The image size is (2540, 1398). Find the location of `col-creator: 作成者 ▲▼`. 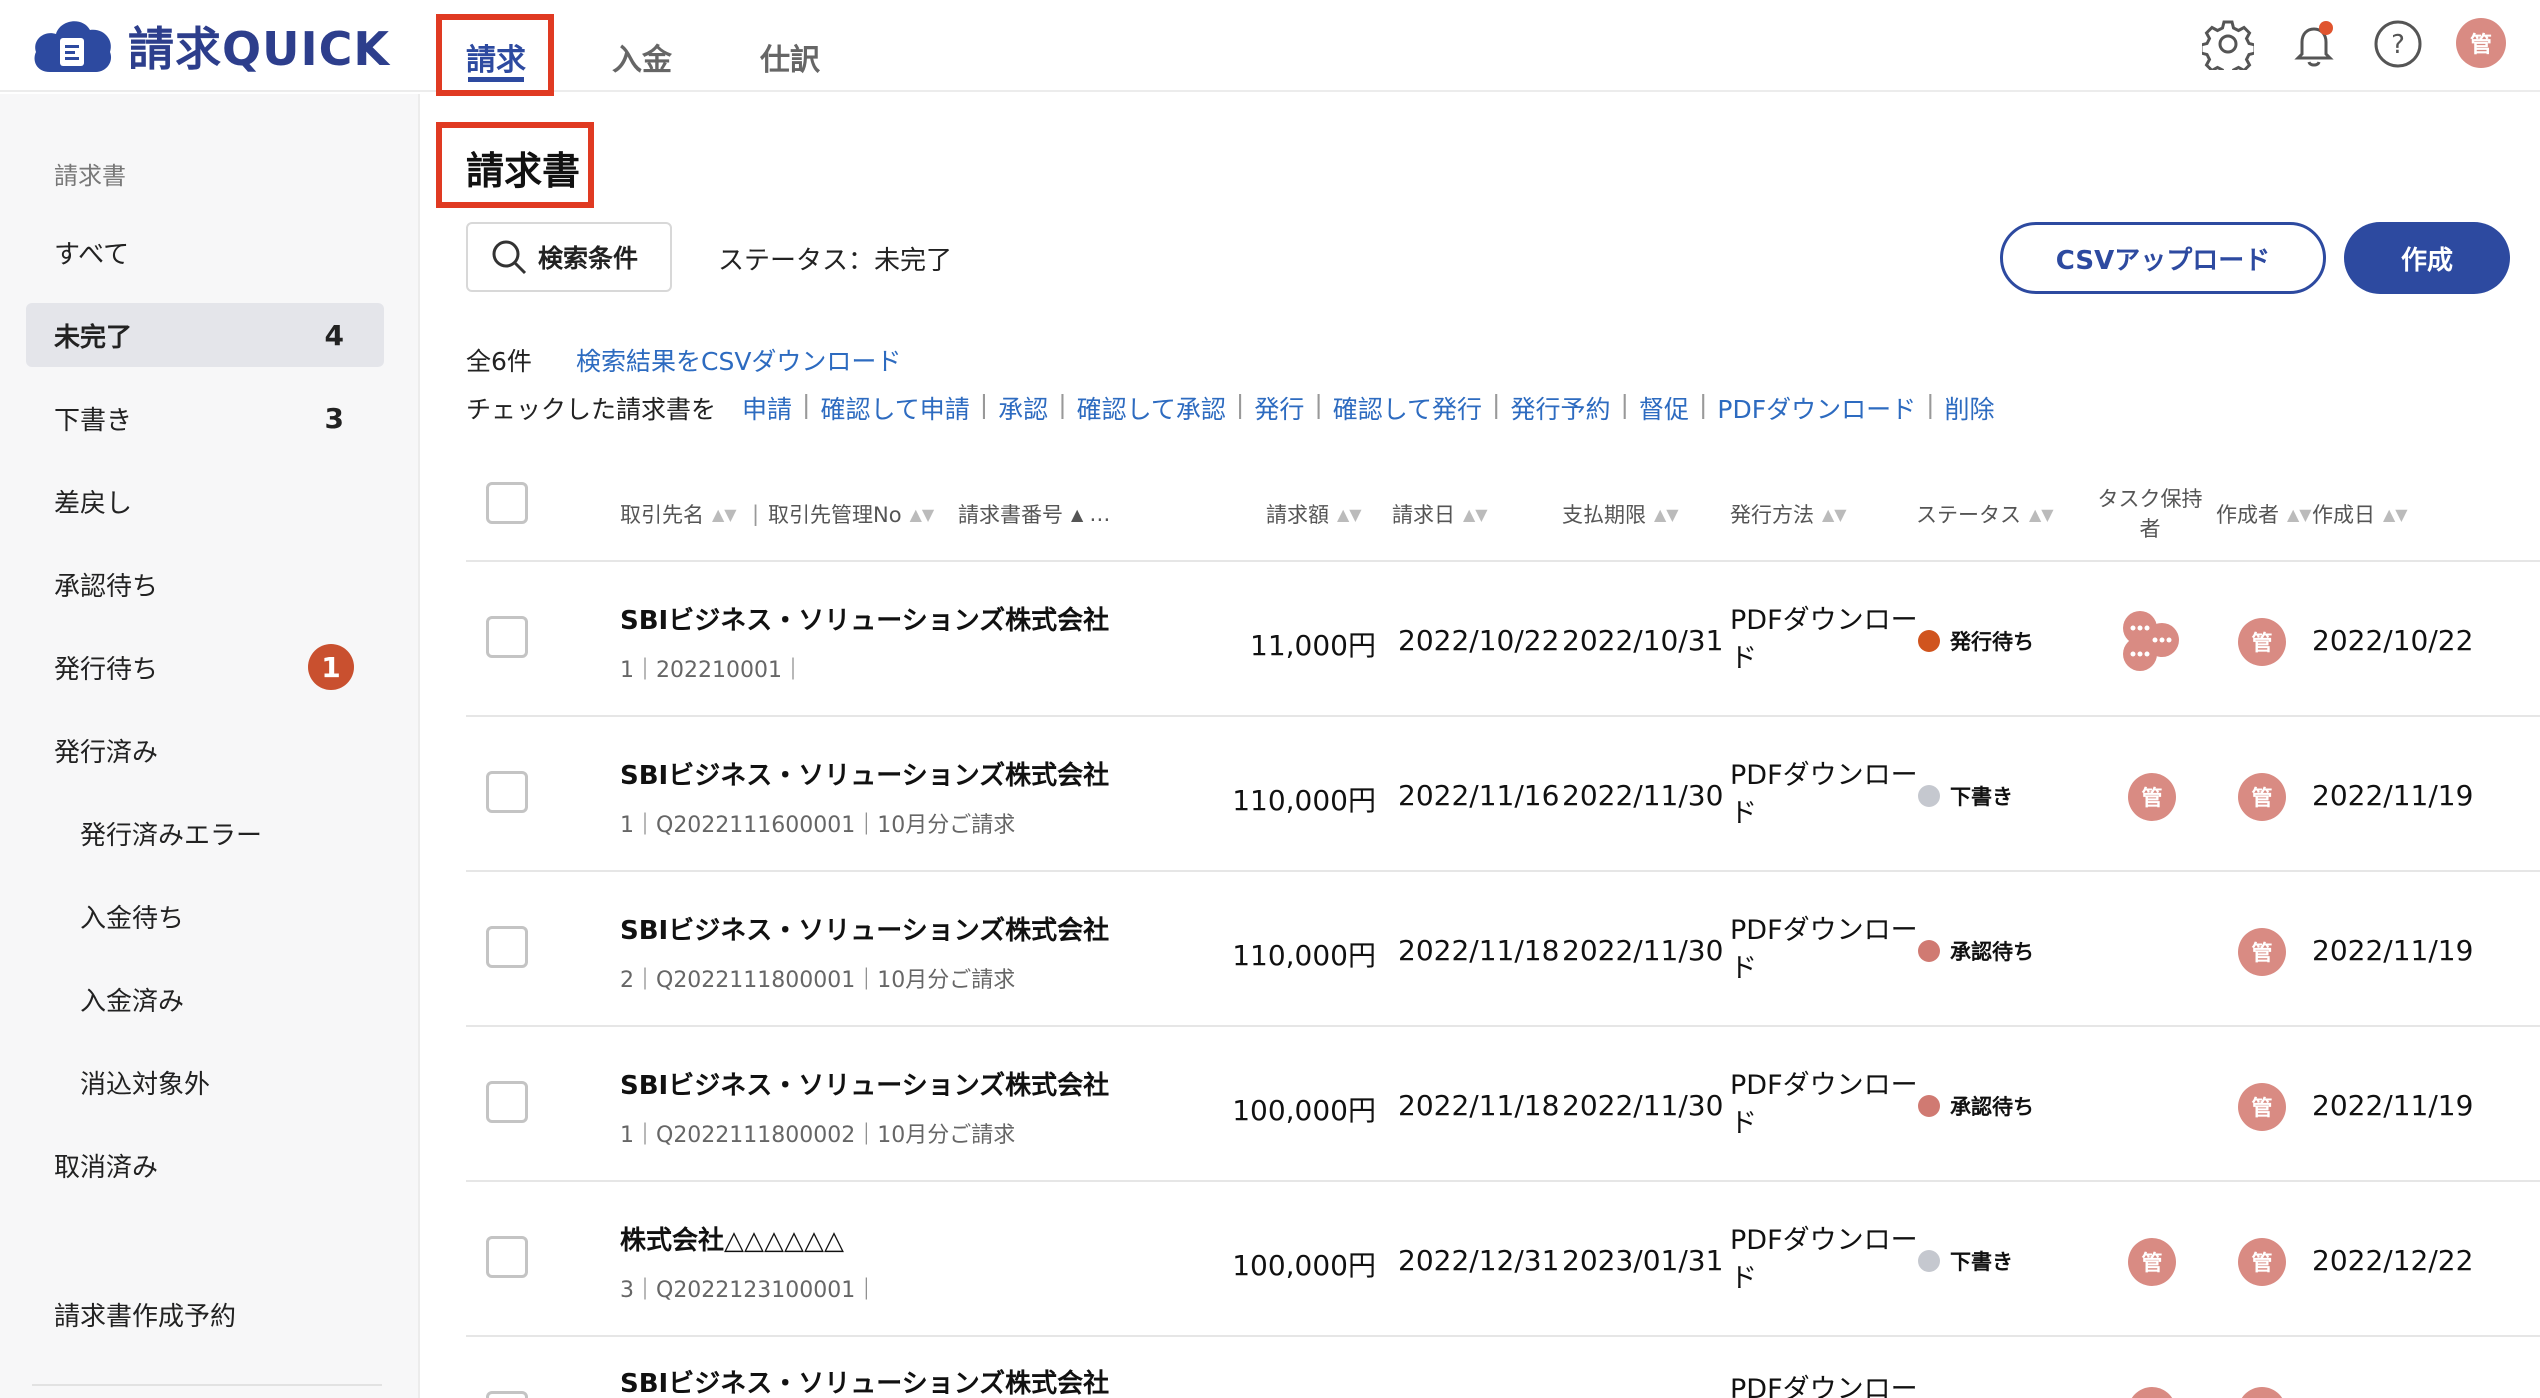

col-creator: 作成者 ▲▼ is located at coordinates (2264, 514).